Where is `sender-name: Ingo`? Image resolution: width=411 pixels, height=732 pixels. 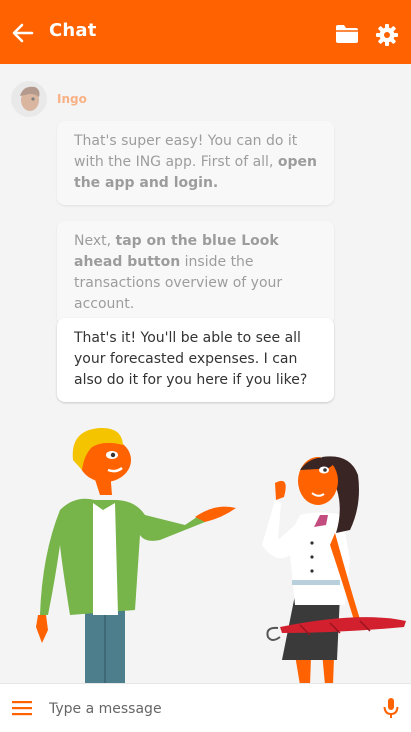 sender-name: Ingo is located at coordinates (72, 99).